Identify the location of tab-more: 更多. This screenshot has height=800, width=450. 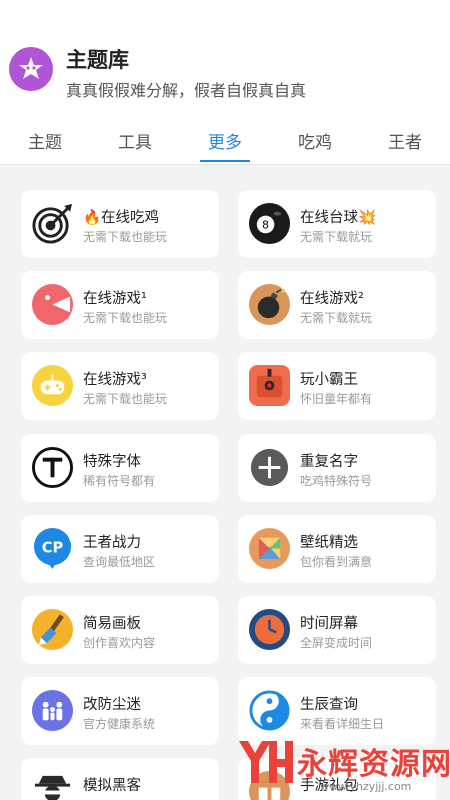
(225, 140).